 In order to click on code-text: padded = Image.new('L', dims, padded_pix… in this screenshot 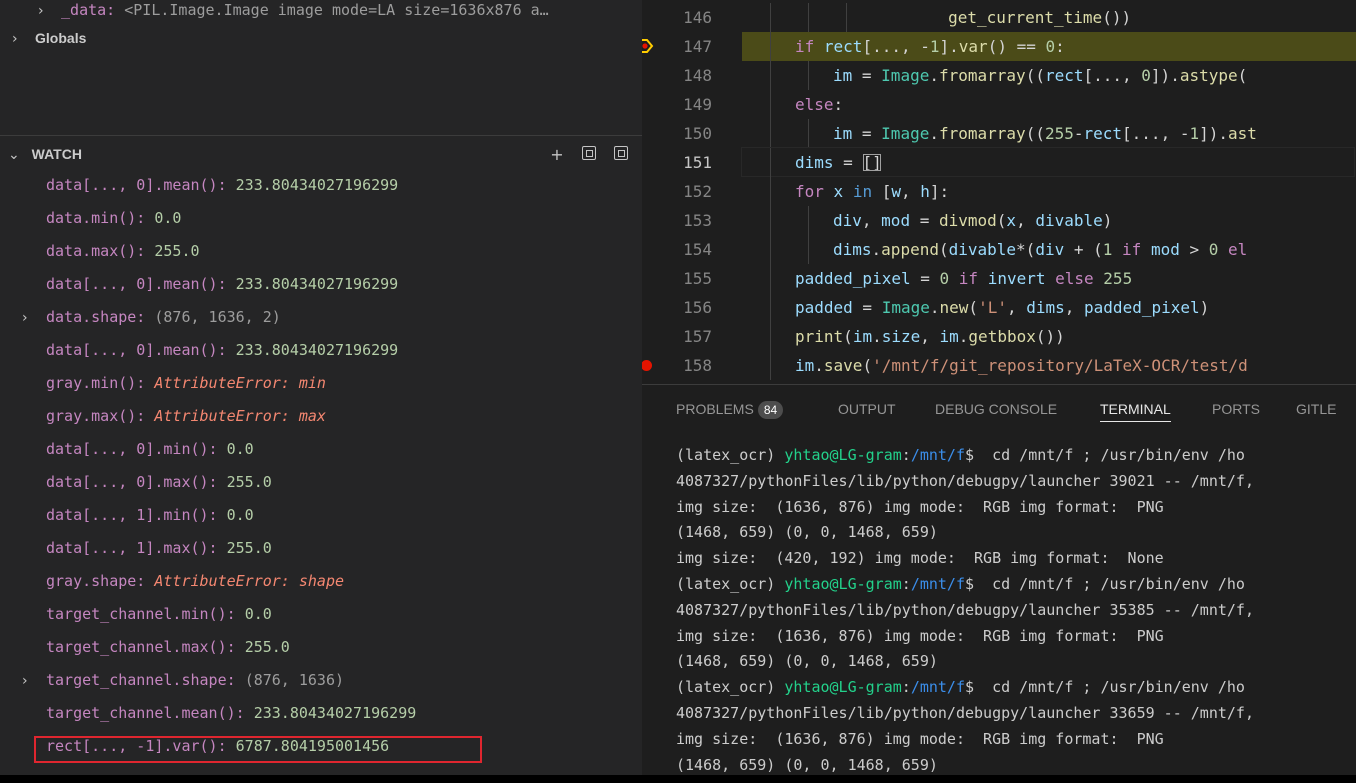, I will do `click(1002, 307)`.